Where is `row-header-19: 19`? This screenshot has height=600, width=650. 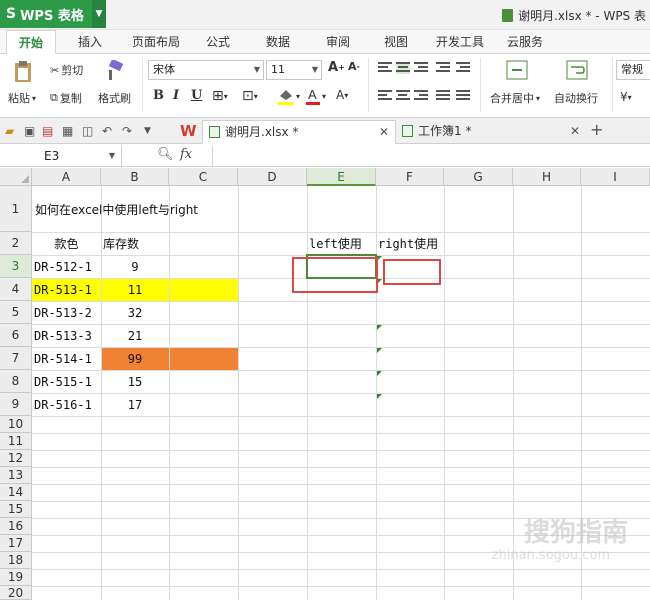
row-header-19: 19 is located at coordinates (16, 577).